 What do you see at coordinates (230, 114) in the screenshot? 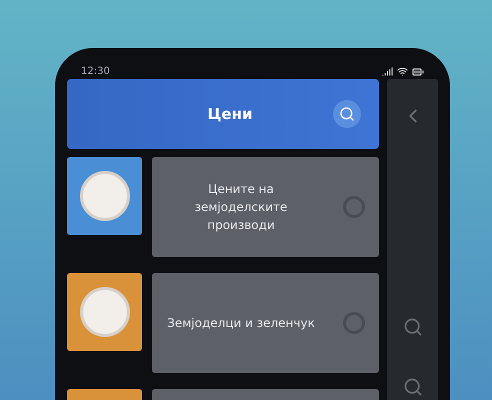
I see `header-title: Цени` at bounding box center [230, 114].